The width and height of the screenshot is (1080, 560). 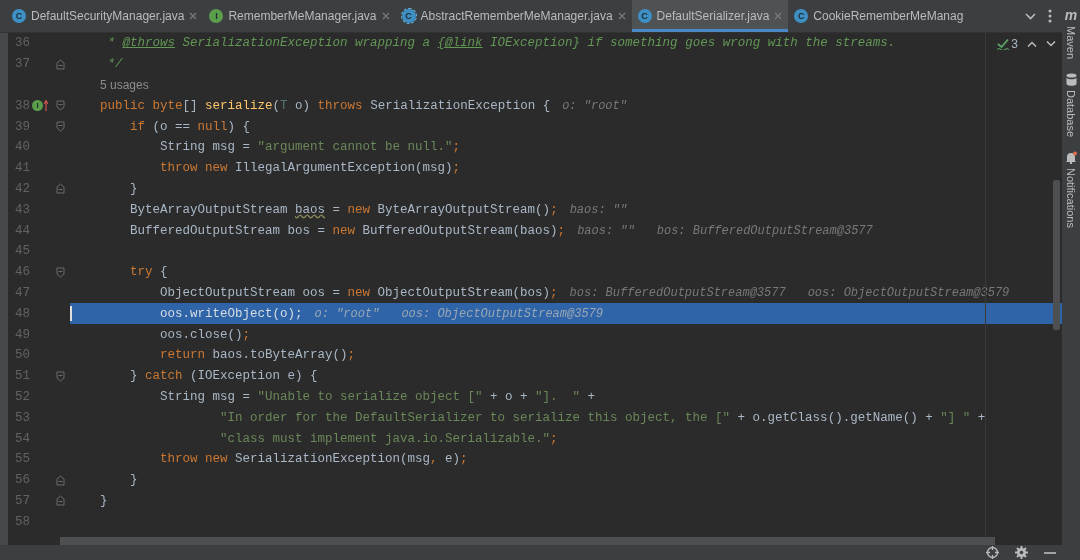 What do you see at coordinates (114, 64) in the screenshot?
I see `code-line: */` at bounding box center [114, 64].